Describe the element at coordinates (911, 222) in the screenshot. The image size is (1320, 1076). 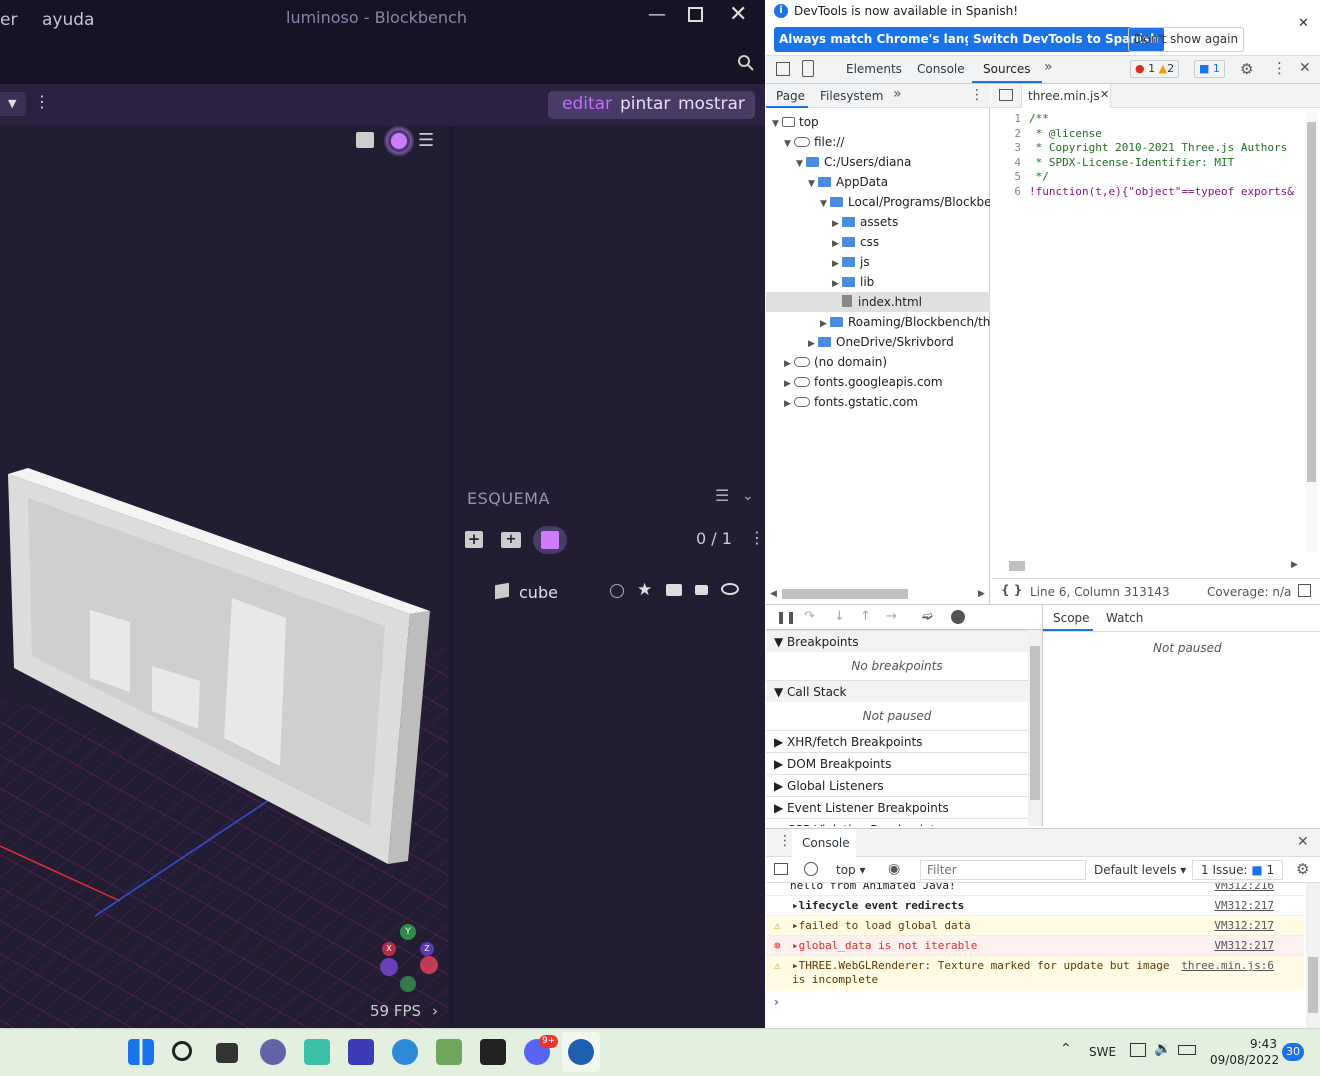
I see `tree-item: ▶ assets` at that location.